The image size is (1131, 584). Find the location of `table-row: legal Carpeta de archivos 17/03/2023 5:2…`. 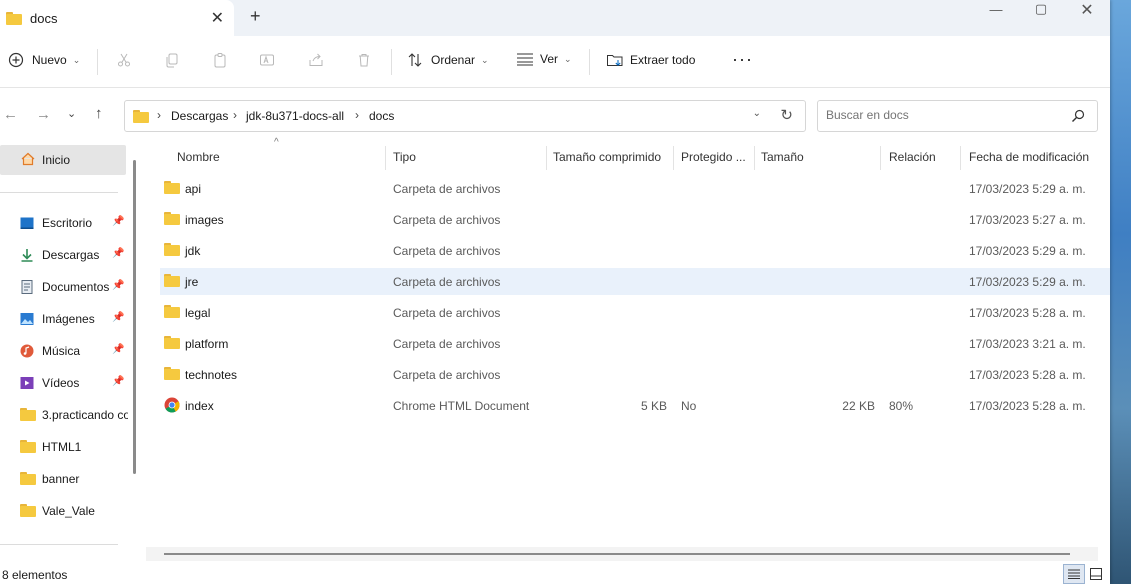

table-row: legal Carpeta de archivos 17/03/2023 5:2… is located at coordinates (635, 312).